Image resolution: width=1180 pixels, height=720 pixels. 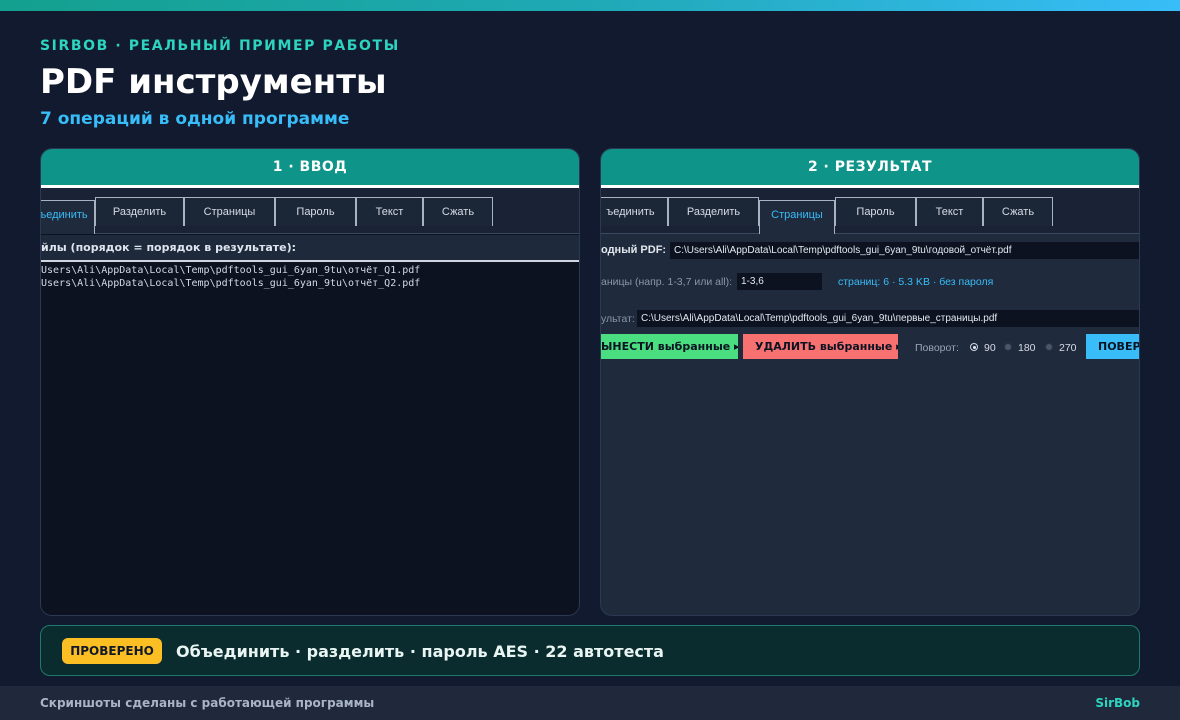 What do you see at coordinates (916, 282) in the screenshot?
I see `pdf-info-text: страниц: 6 · 5.3 KB · без пароля` at bounding box center [916, 282].